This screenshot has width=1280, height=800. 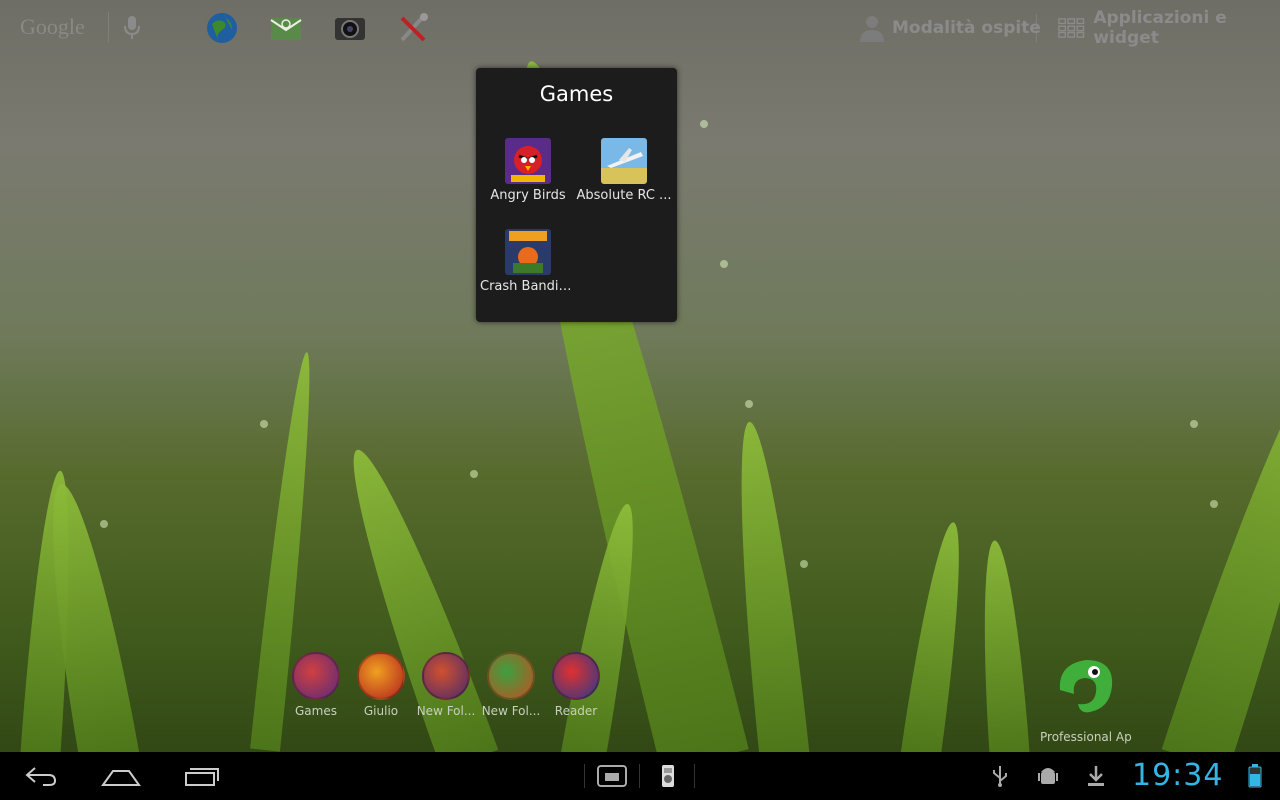 I want to click on back-button, so click(x=41, y=776).